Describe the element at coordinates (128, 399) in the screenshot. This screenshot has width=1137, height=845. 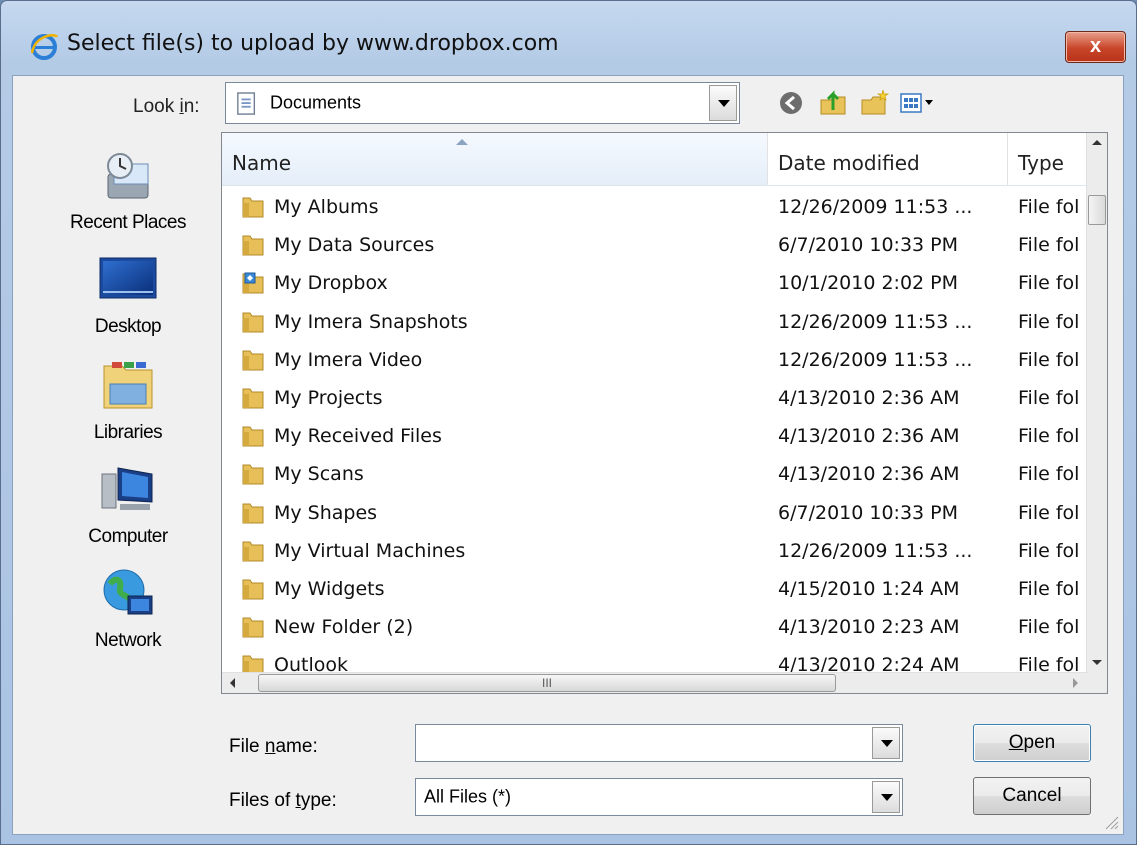
I see `place-libraries: Libraries` at that location.